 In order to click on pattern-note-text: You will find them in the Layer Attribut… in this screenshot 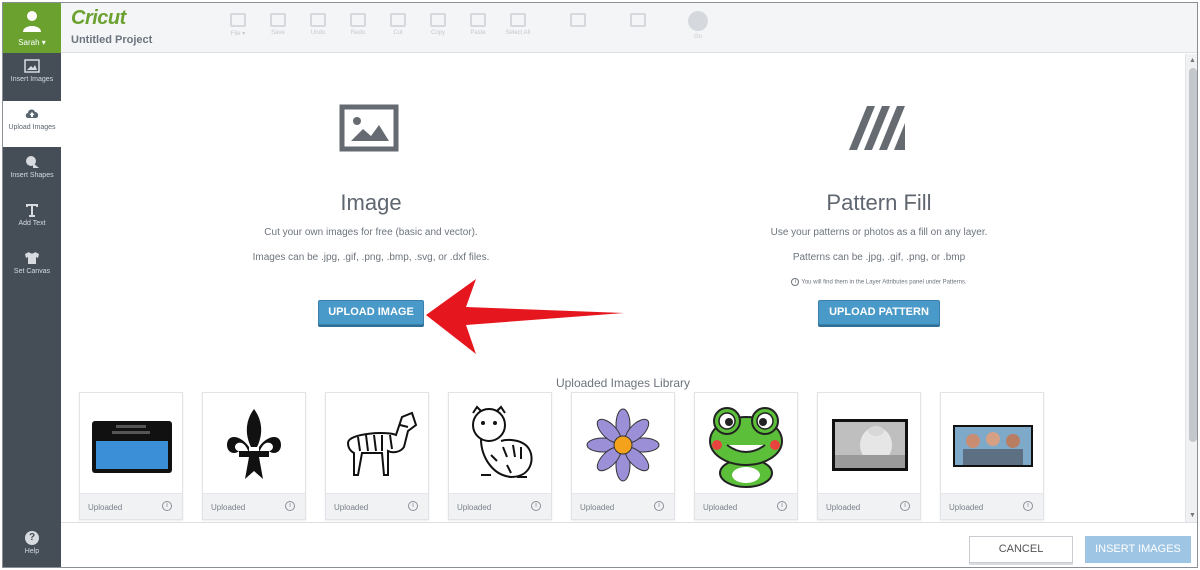, I will do `click(884, 282)`.